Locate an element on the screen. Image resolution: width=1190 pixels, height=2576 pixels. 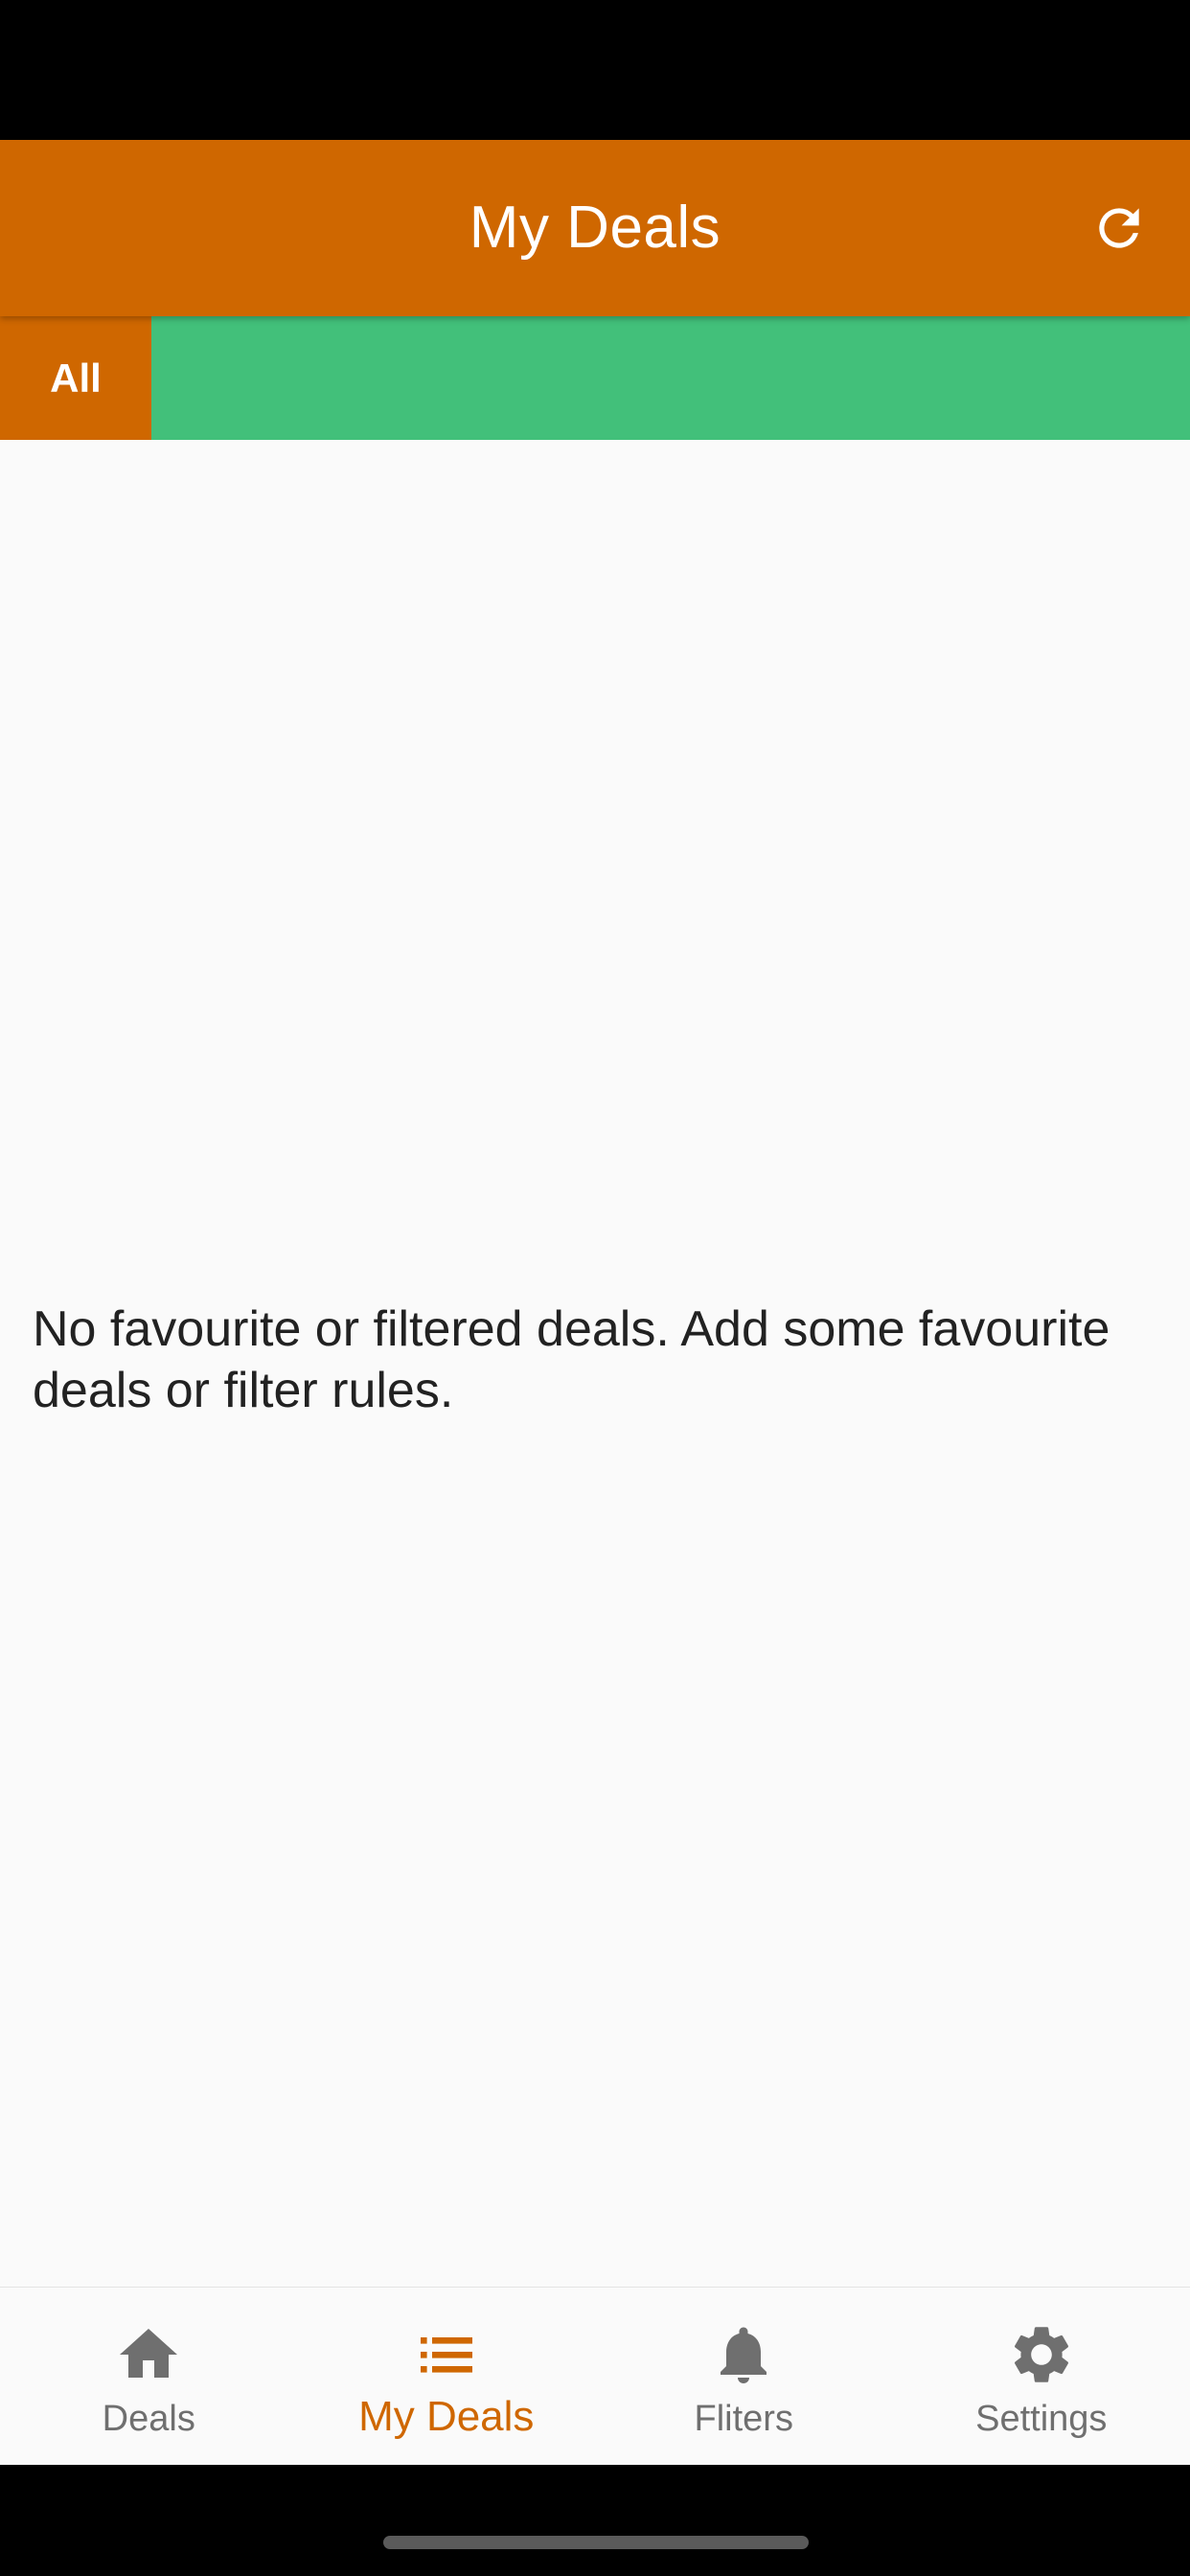
nav-item-deals: Deals is located at coordinates (149, 2377).